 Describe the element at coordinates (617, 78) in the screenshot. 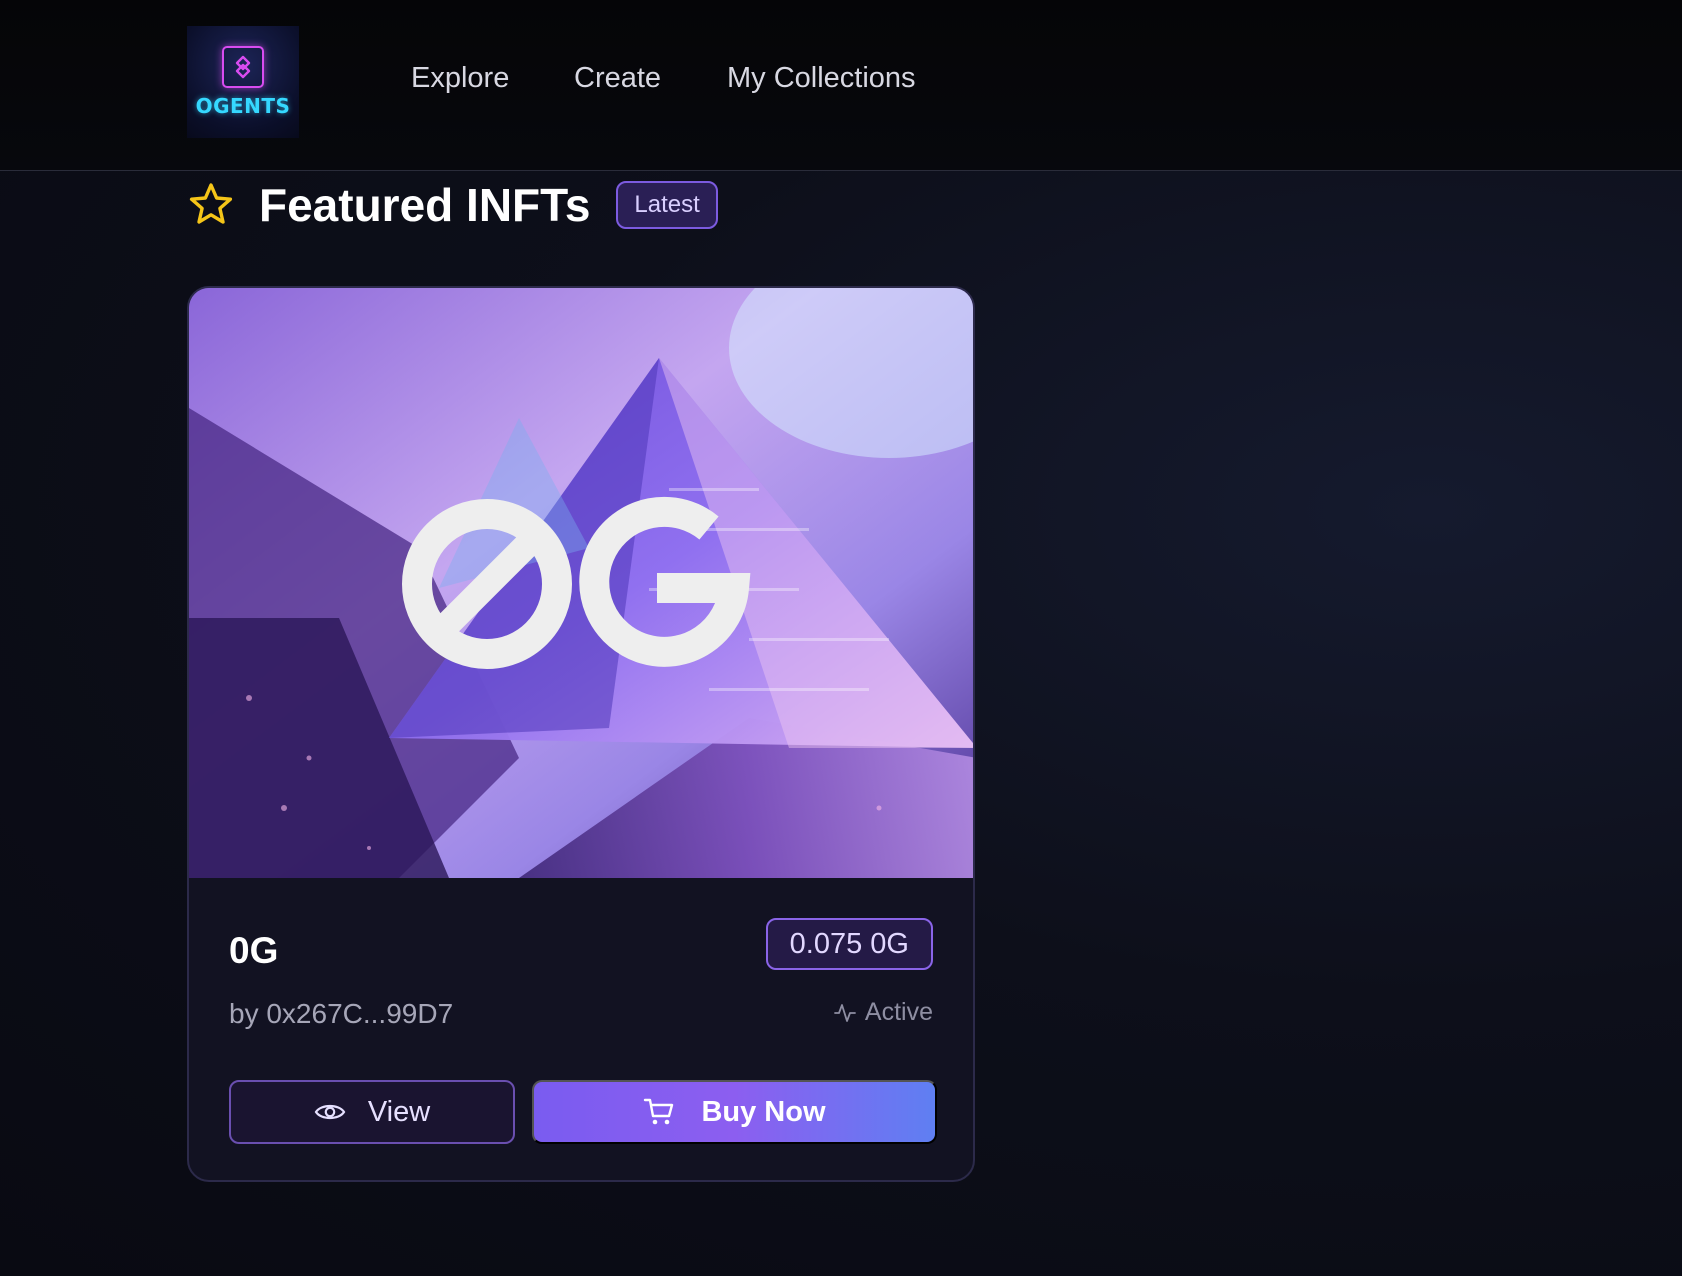

I see `nav-create: Create` at that location.